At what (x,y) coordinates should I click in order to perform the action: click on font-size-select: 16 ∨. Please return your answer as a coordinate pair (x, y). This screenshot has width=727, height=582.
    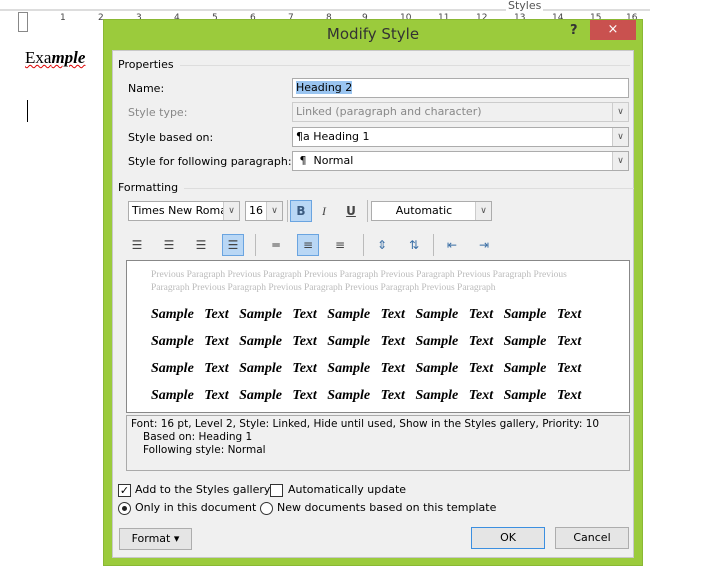
    Looking at the image, I should click on (264, 211).